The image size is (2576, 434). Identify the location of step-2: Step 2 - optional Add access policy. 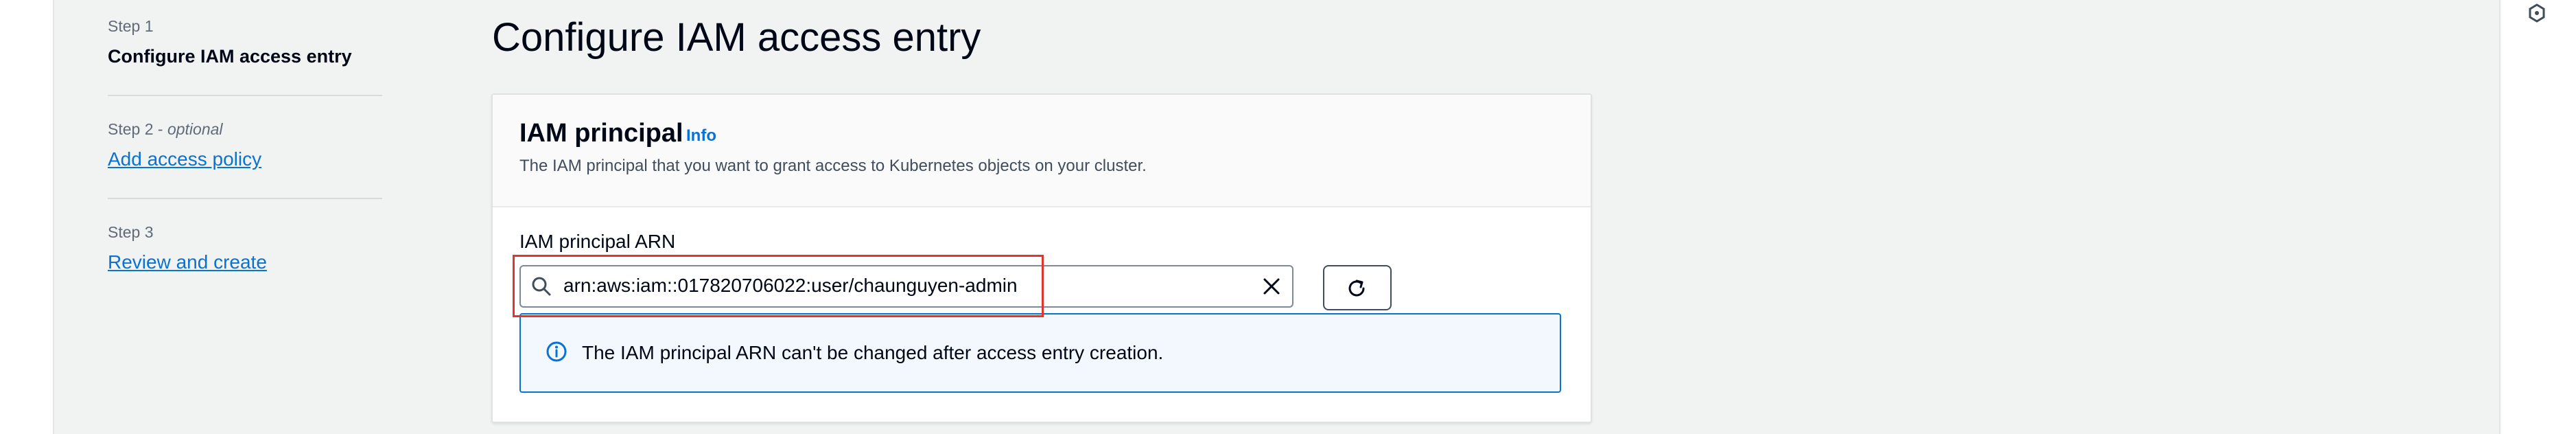
(184, 146).